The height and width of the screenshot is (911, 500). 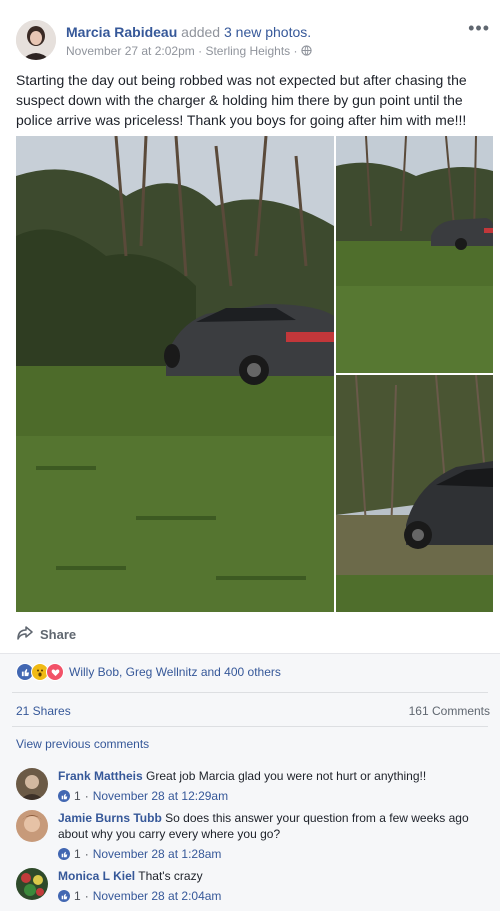 What do you see at coordinates (449, 711) in the screenshot?
I see `comments-count: 161 Comments` at bounding box center [449, 711].